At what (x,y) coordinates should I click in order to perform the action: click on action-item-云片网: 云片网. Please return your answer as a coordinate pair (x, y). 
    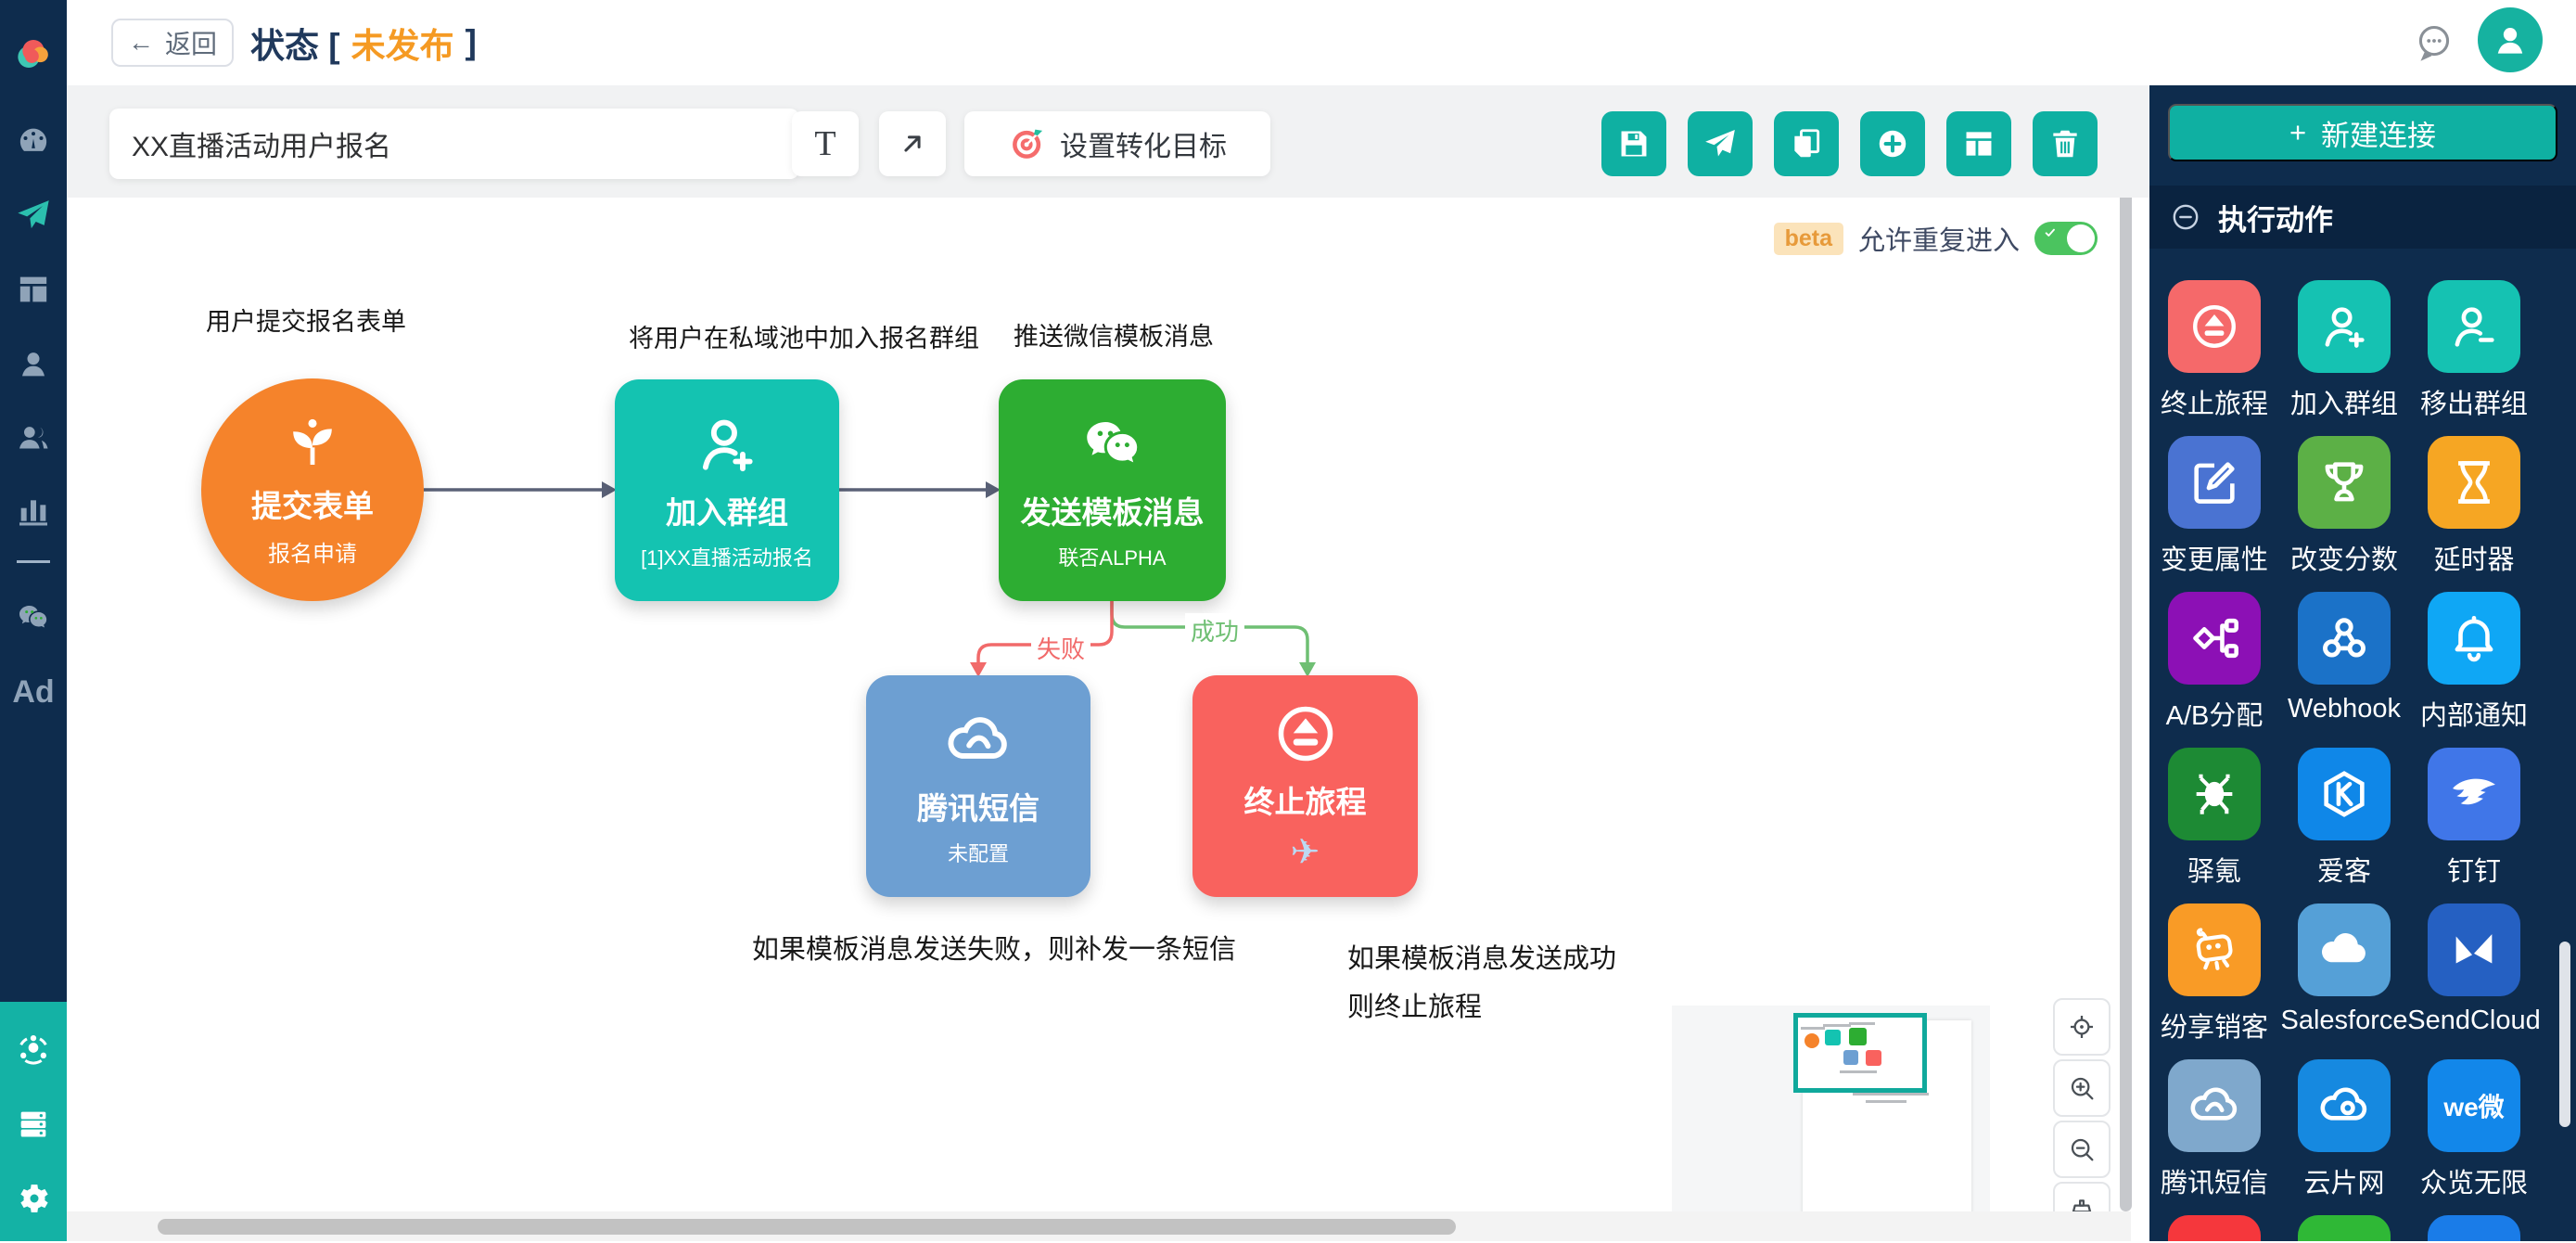
    Looking at the image, I should click on (2344, 1129).